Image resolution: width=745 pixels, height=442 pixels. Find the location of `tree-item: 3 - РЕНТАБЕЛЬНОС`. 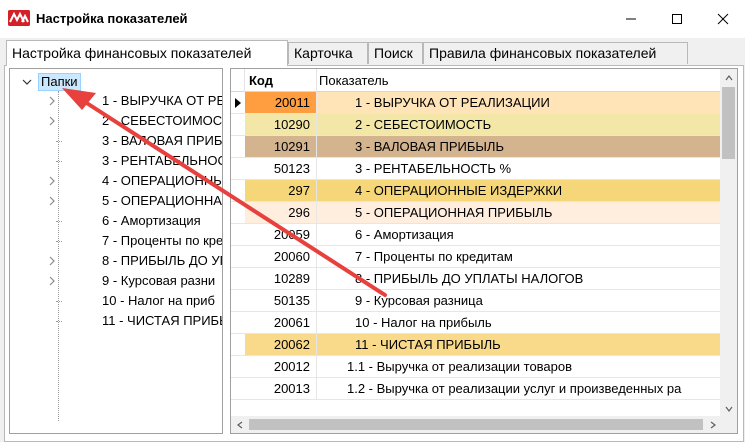

tree-item: 3 - РЕНТАБЕЛЬНОС is located at coordinates (116, 161).